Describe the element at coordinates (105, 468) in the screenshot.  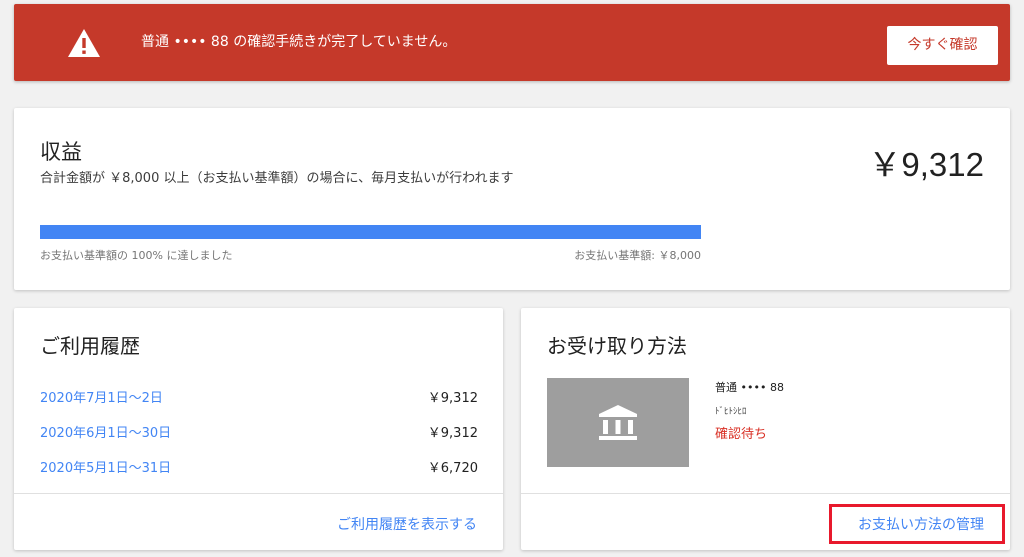
I see `history-period-link: 2020年5月1日〜31日` at that location.